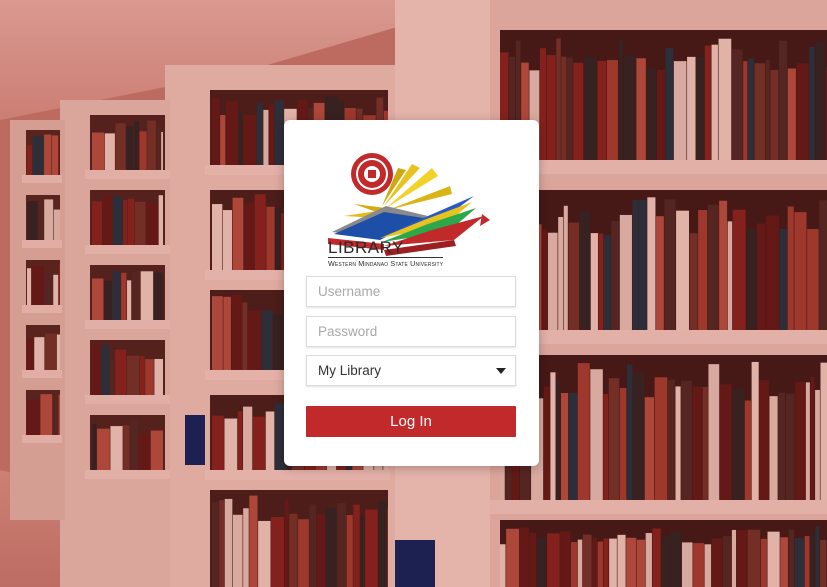 This screenshot has width=827, height=587. I want to click on library-select: My Library, so click(411, 370).